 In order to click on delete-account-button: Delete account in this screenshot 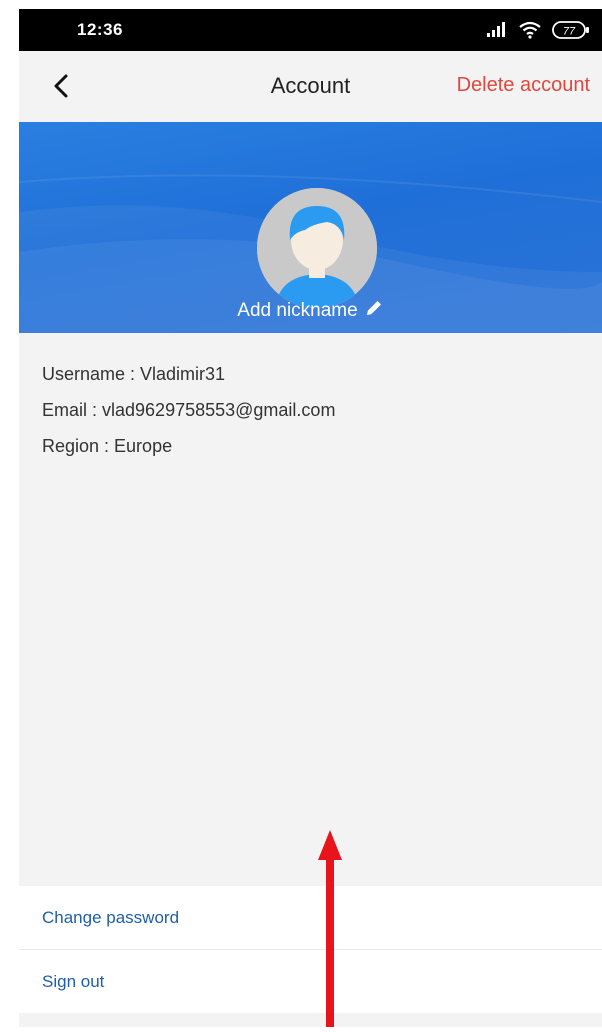, I will do `click(523, 85)`.